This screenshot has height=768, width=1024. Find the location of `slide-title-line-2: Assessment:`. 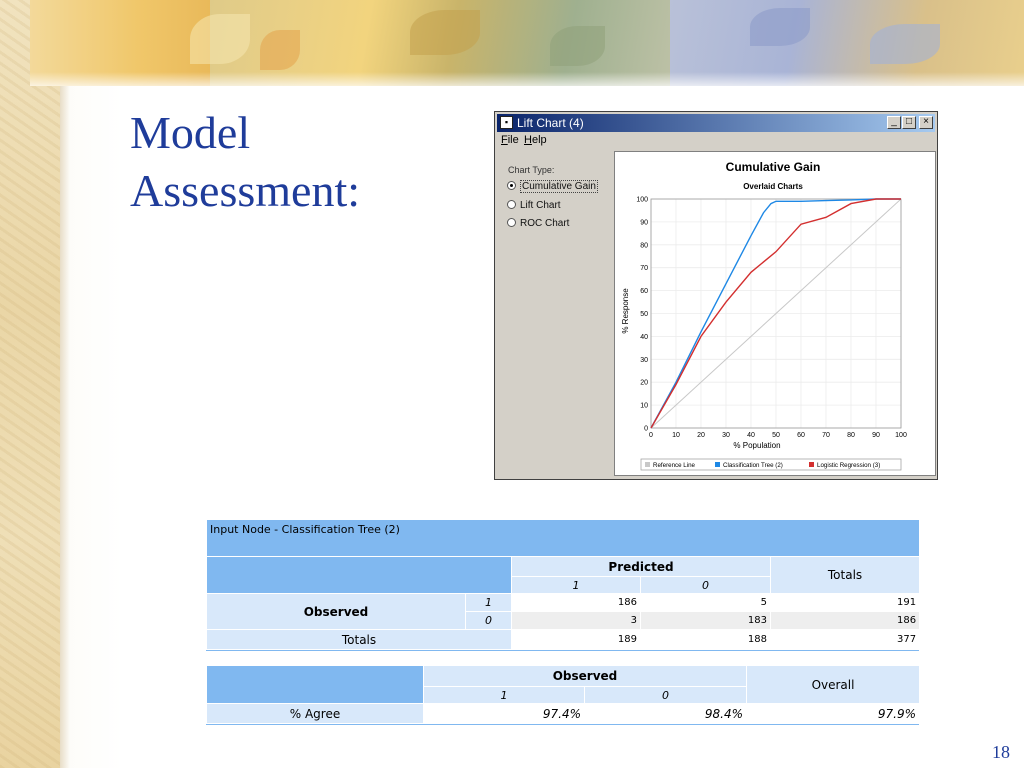

slide-title-line-2: Assessment: is located at coordinates (245, 190).